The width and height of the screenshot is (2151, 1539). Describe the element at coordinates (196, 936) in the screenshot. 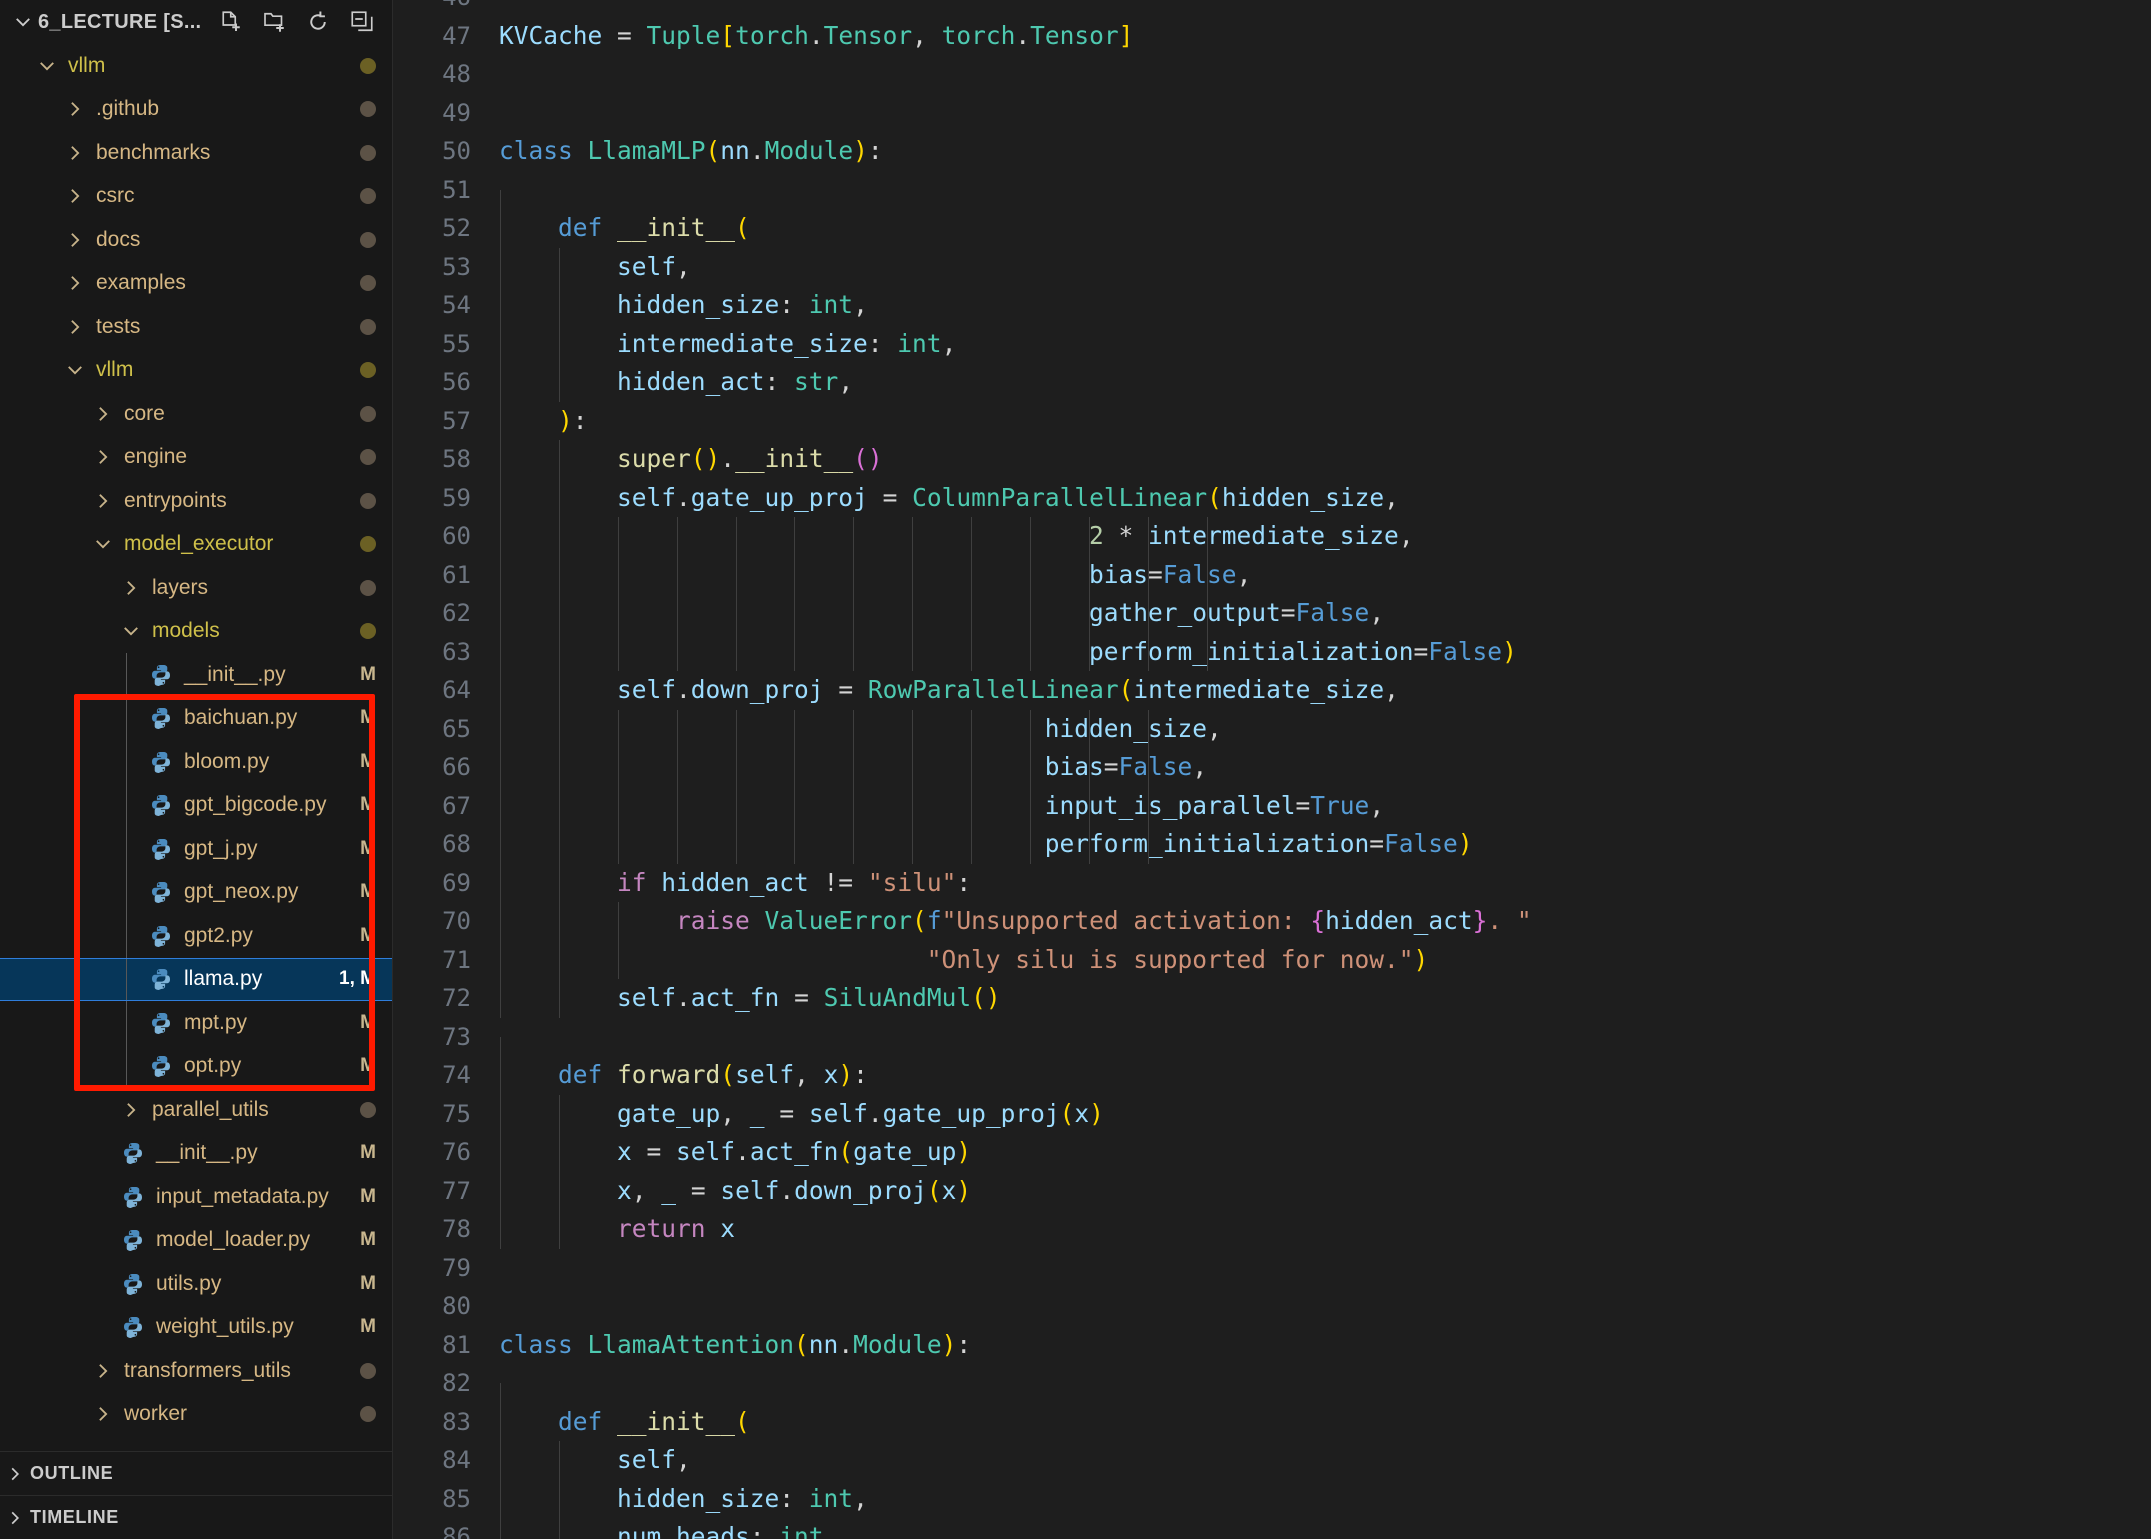

I see `tree-file-gpt2-py: gpt2.py M` at that location.